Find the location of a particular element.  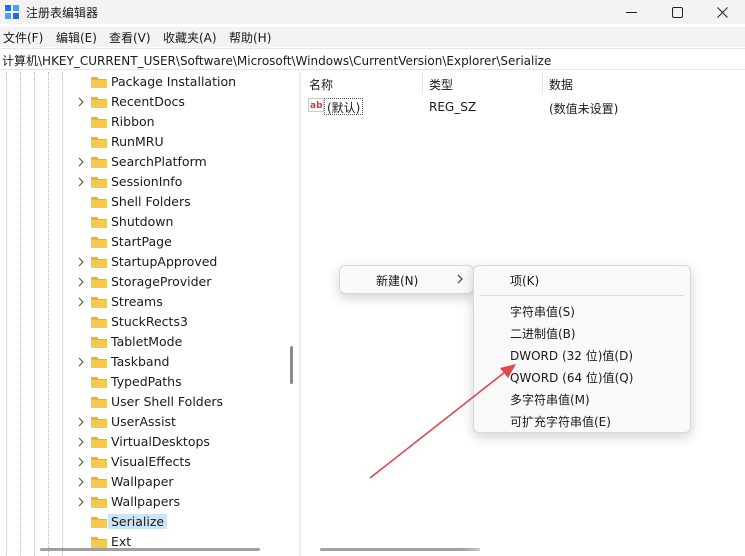

menu-file: 文件(F) is located at coordinates (23, 37).